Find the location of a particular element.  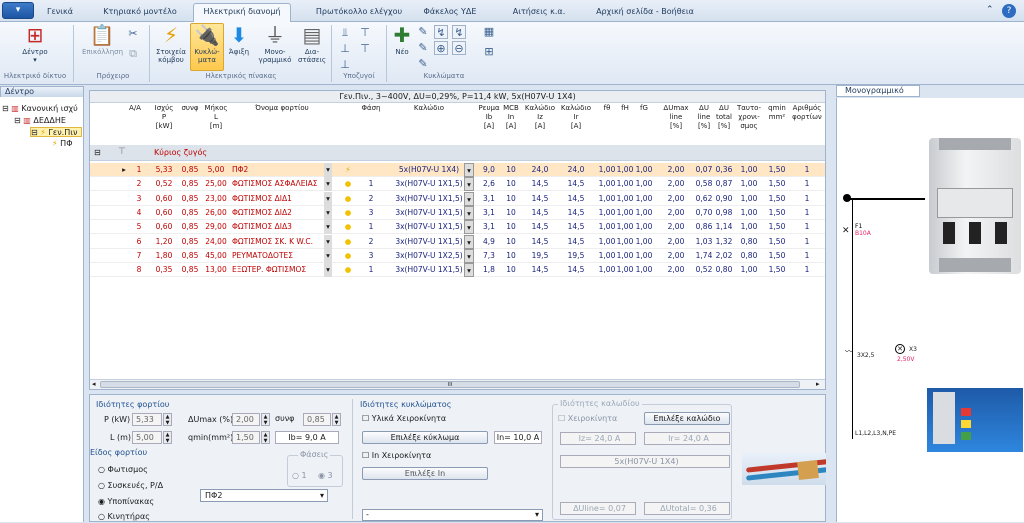

single-line-panel-header: Μονογραμμικό is located at coordinates (878, 91).